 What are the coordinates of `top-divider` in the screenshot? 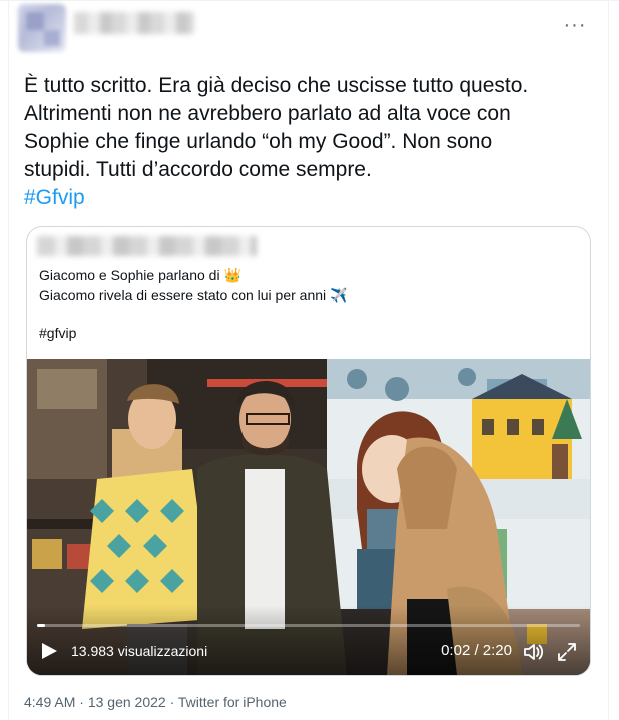 It's located at (309, 0).